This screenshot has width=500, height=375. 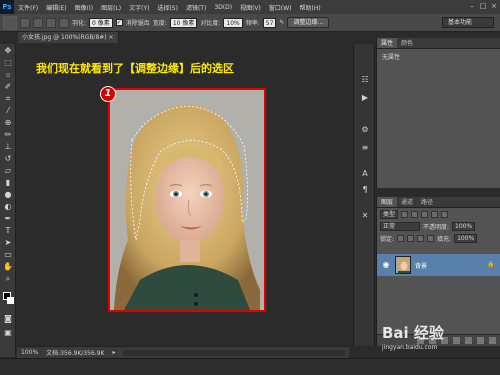 What do you see at coordinates (79, 23) in the screenshot?
I see `feather-label: 羽化:` at bounding box center [79, 23].